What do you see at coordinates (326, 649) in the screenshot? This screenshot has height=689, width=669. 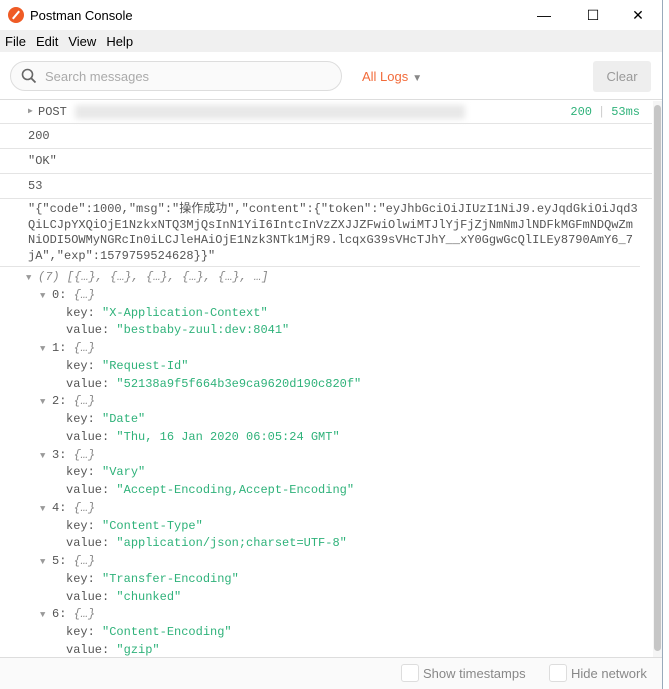 I see `tree-value-row: value: "gzip"` at bounding box center [326, 649].